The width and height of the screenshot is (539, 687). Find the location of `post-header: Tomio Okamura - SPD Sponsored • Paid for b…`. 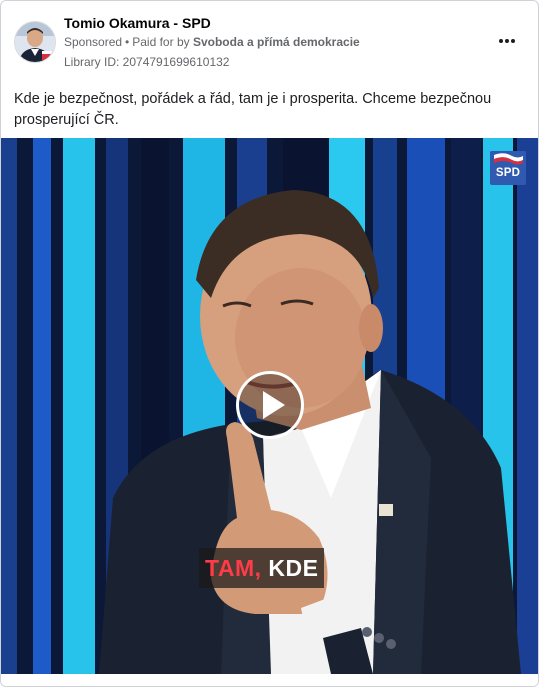

post-header: Tomio Okamura - SPD Sponsored • Paid for b… is located at coordinates (269, 41).